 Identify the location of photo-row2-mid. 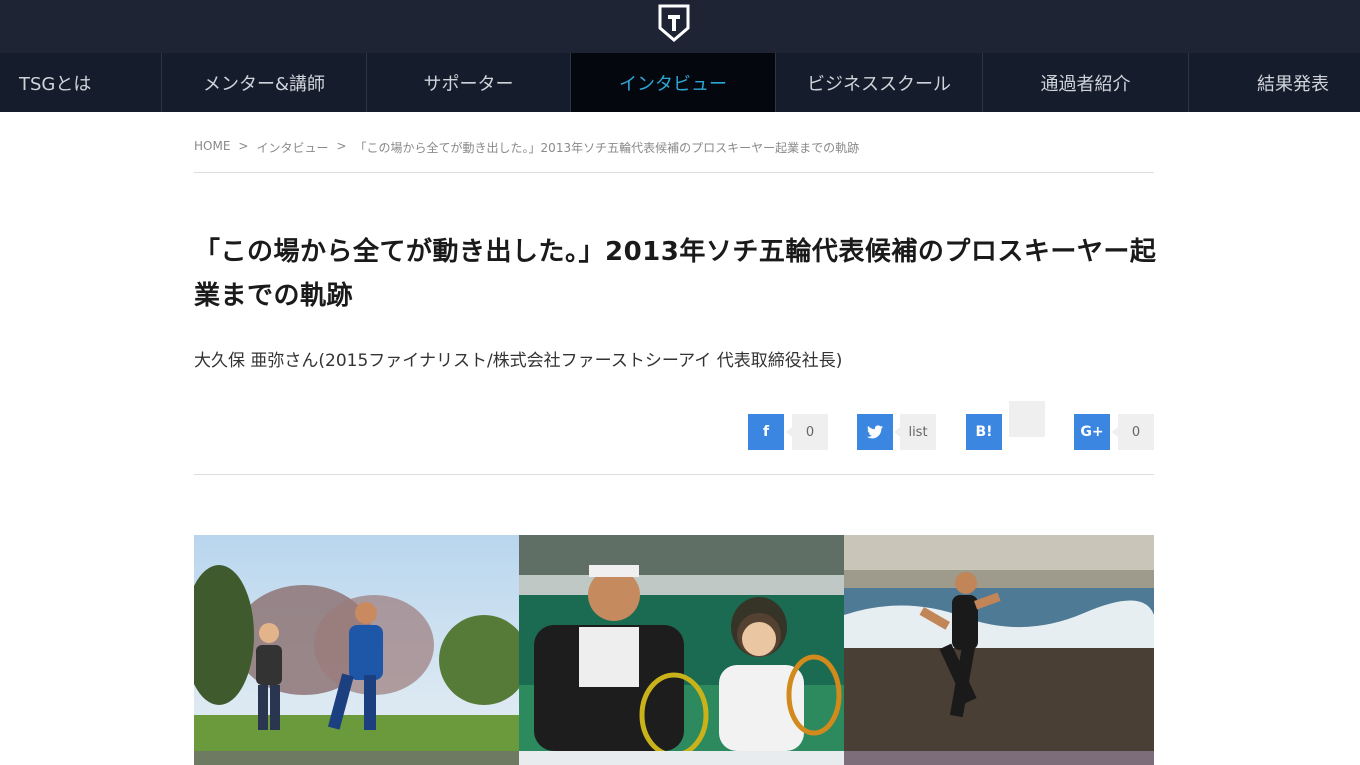
(681, 758).